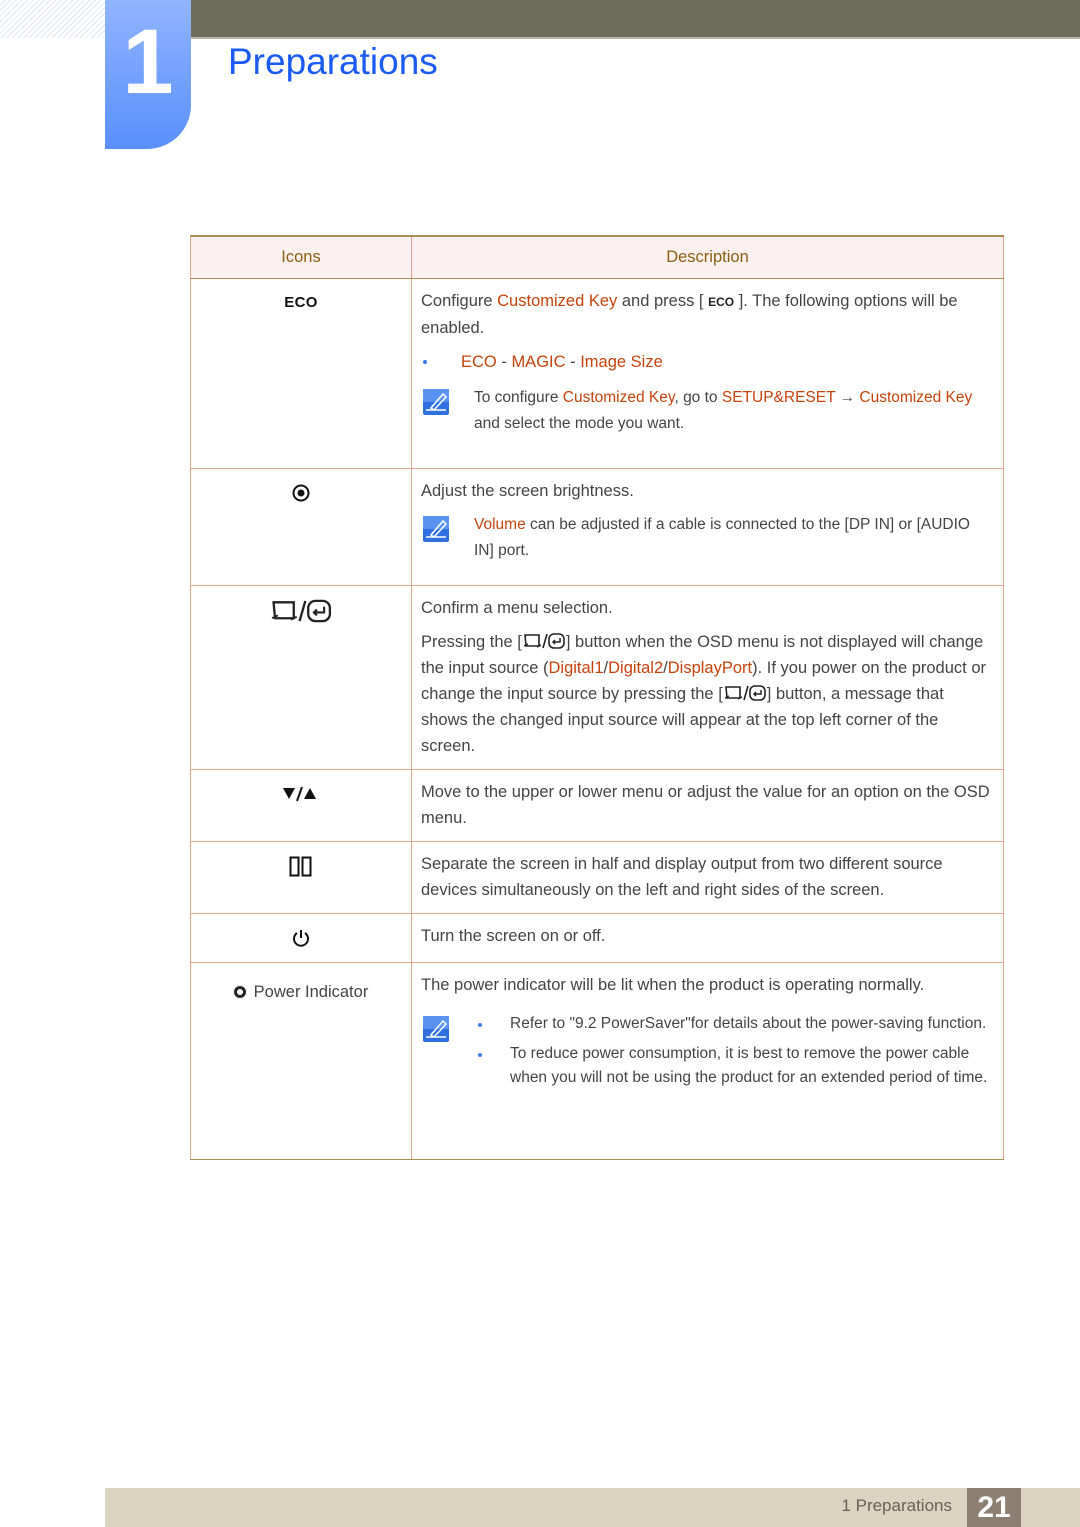 The image size is (1080, 1527). Describe the element at coordinates (148, 62) in the screenshot. I see `chapter-number: 1` at that location.